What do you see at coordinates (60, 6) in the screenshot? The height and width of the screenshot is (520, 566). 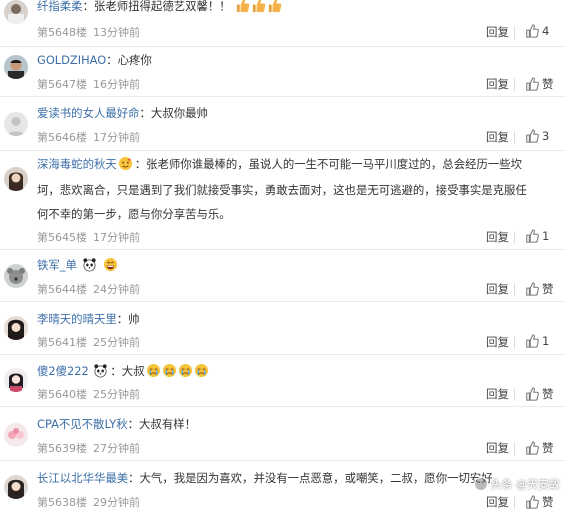 I see `username: 纤指柔柔` at bounding box center [60, 6].